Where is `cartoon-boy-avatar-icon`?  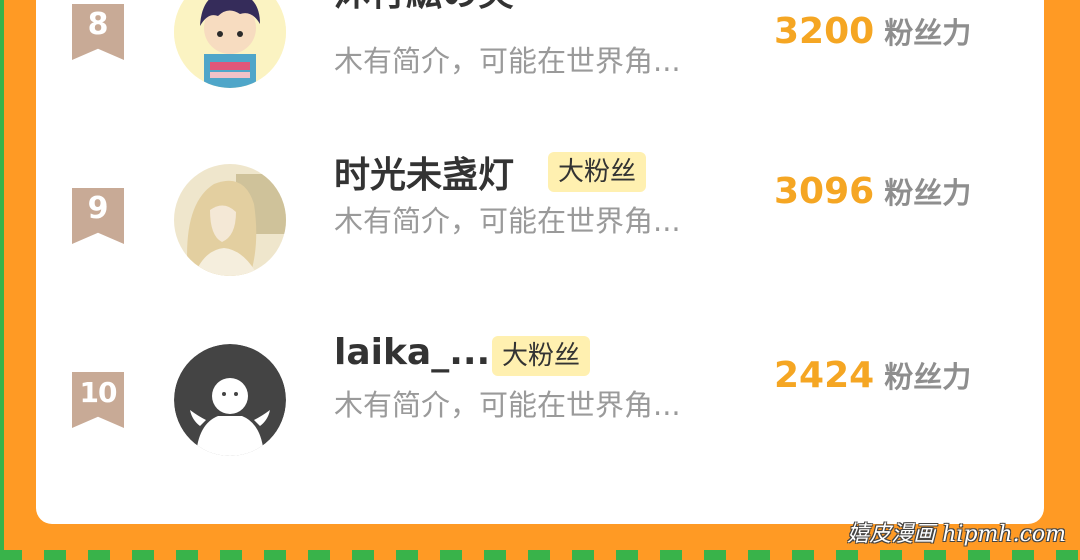 cartoon-boy-avatar-icon is located at coordinates (230, 44).